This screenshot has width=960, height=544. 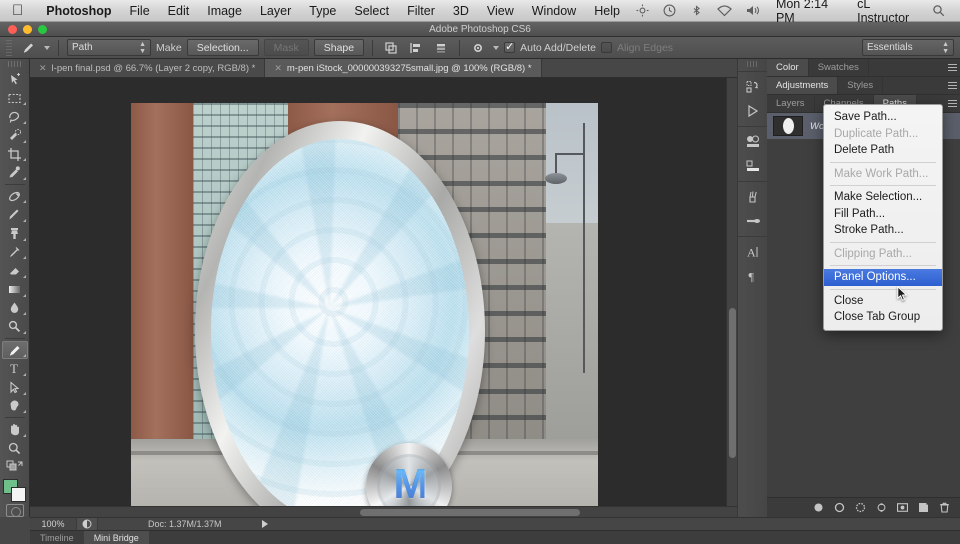 I want to click on default-colors-icon, so click(x=15, y=466).